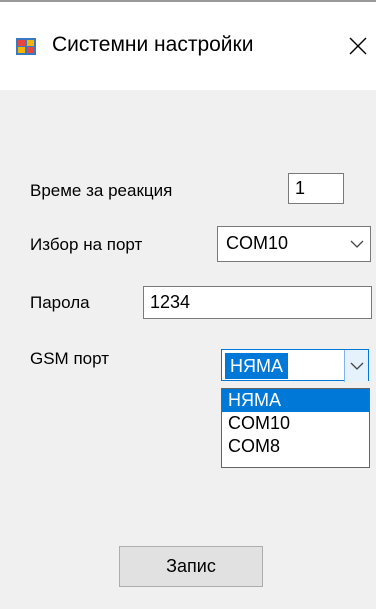 This screenshot has width=376, height=609. What do you see at coordinates (257, 302) in the screenshot?
I see `password-input` at bounding box center [257, 302].